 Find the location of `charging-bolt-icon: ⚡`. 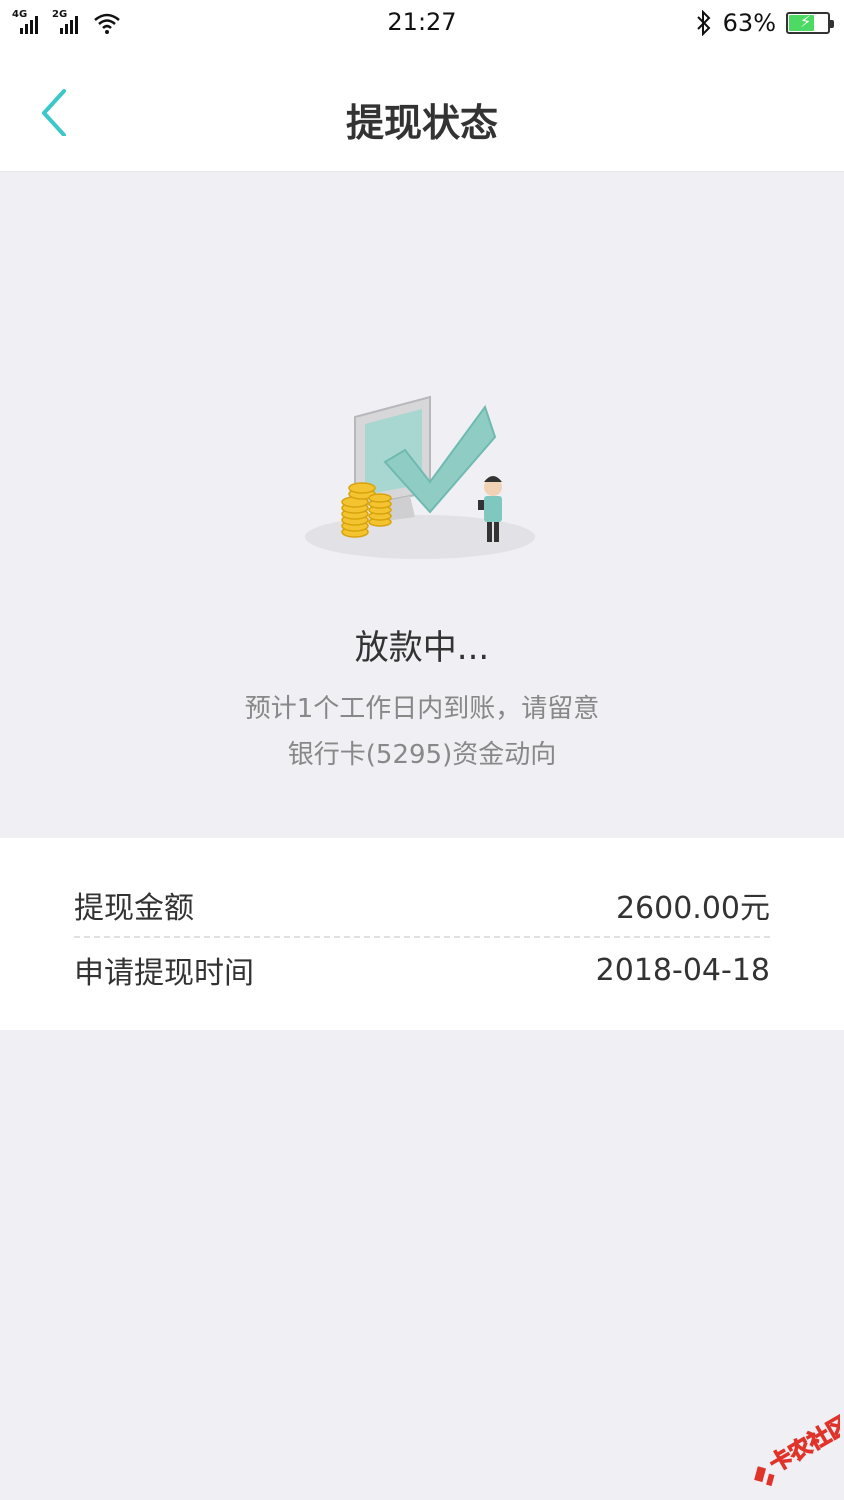

charging-bolt-icon: ⚡ is located at coordinates (806, 21).